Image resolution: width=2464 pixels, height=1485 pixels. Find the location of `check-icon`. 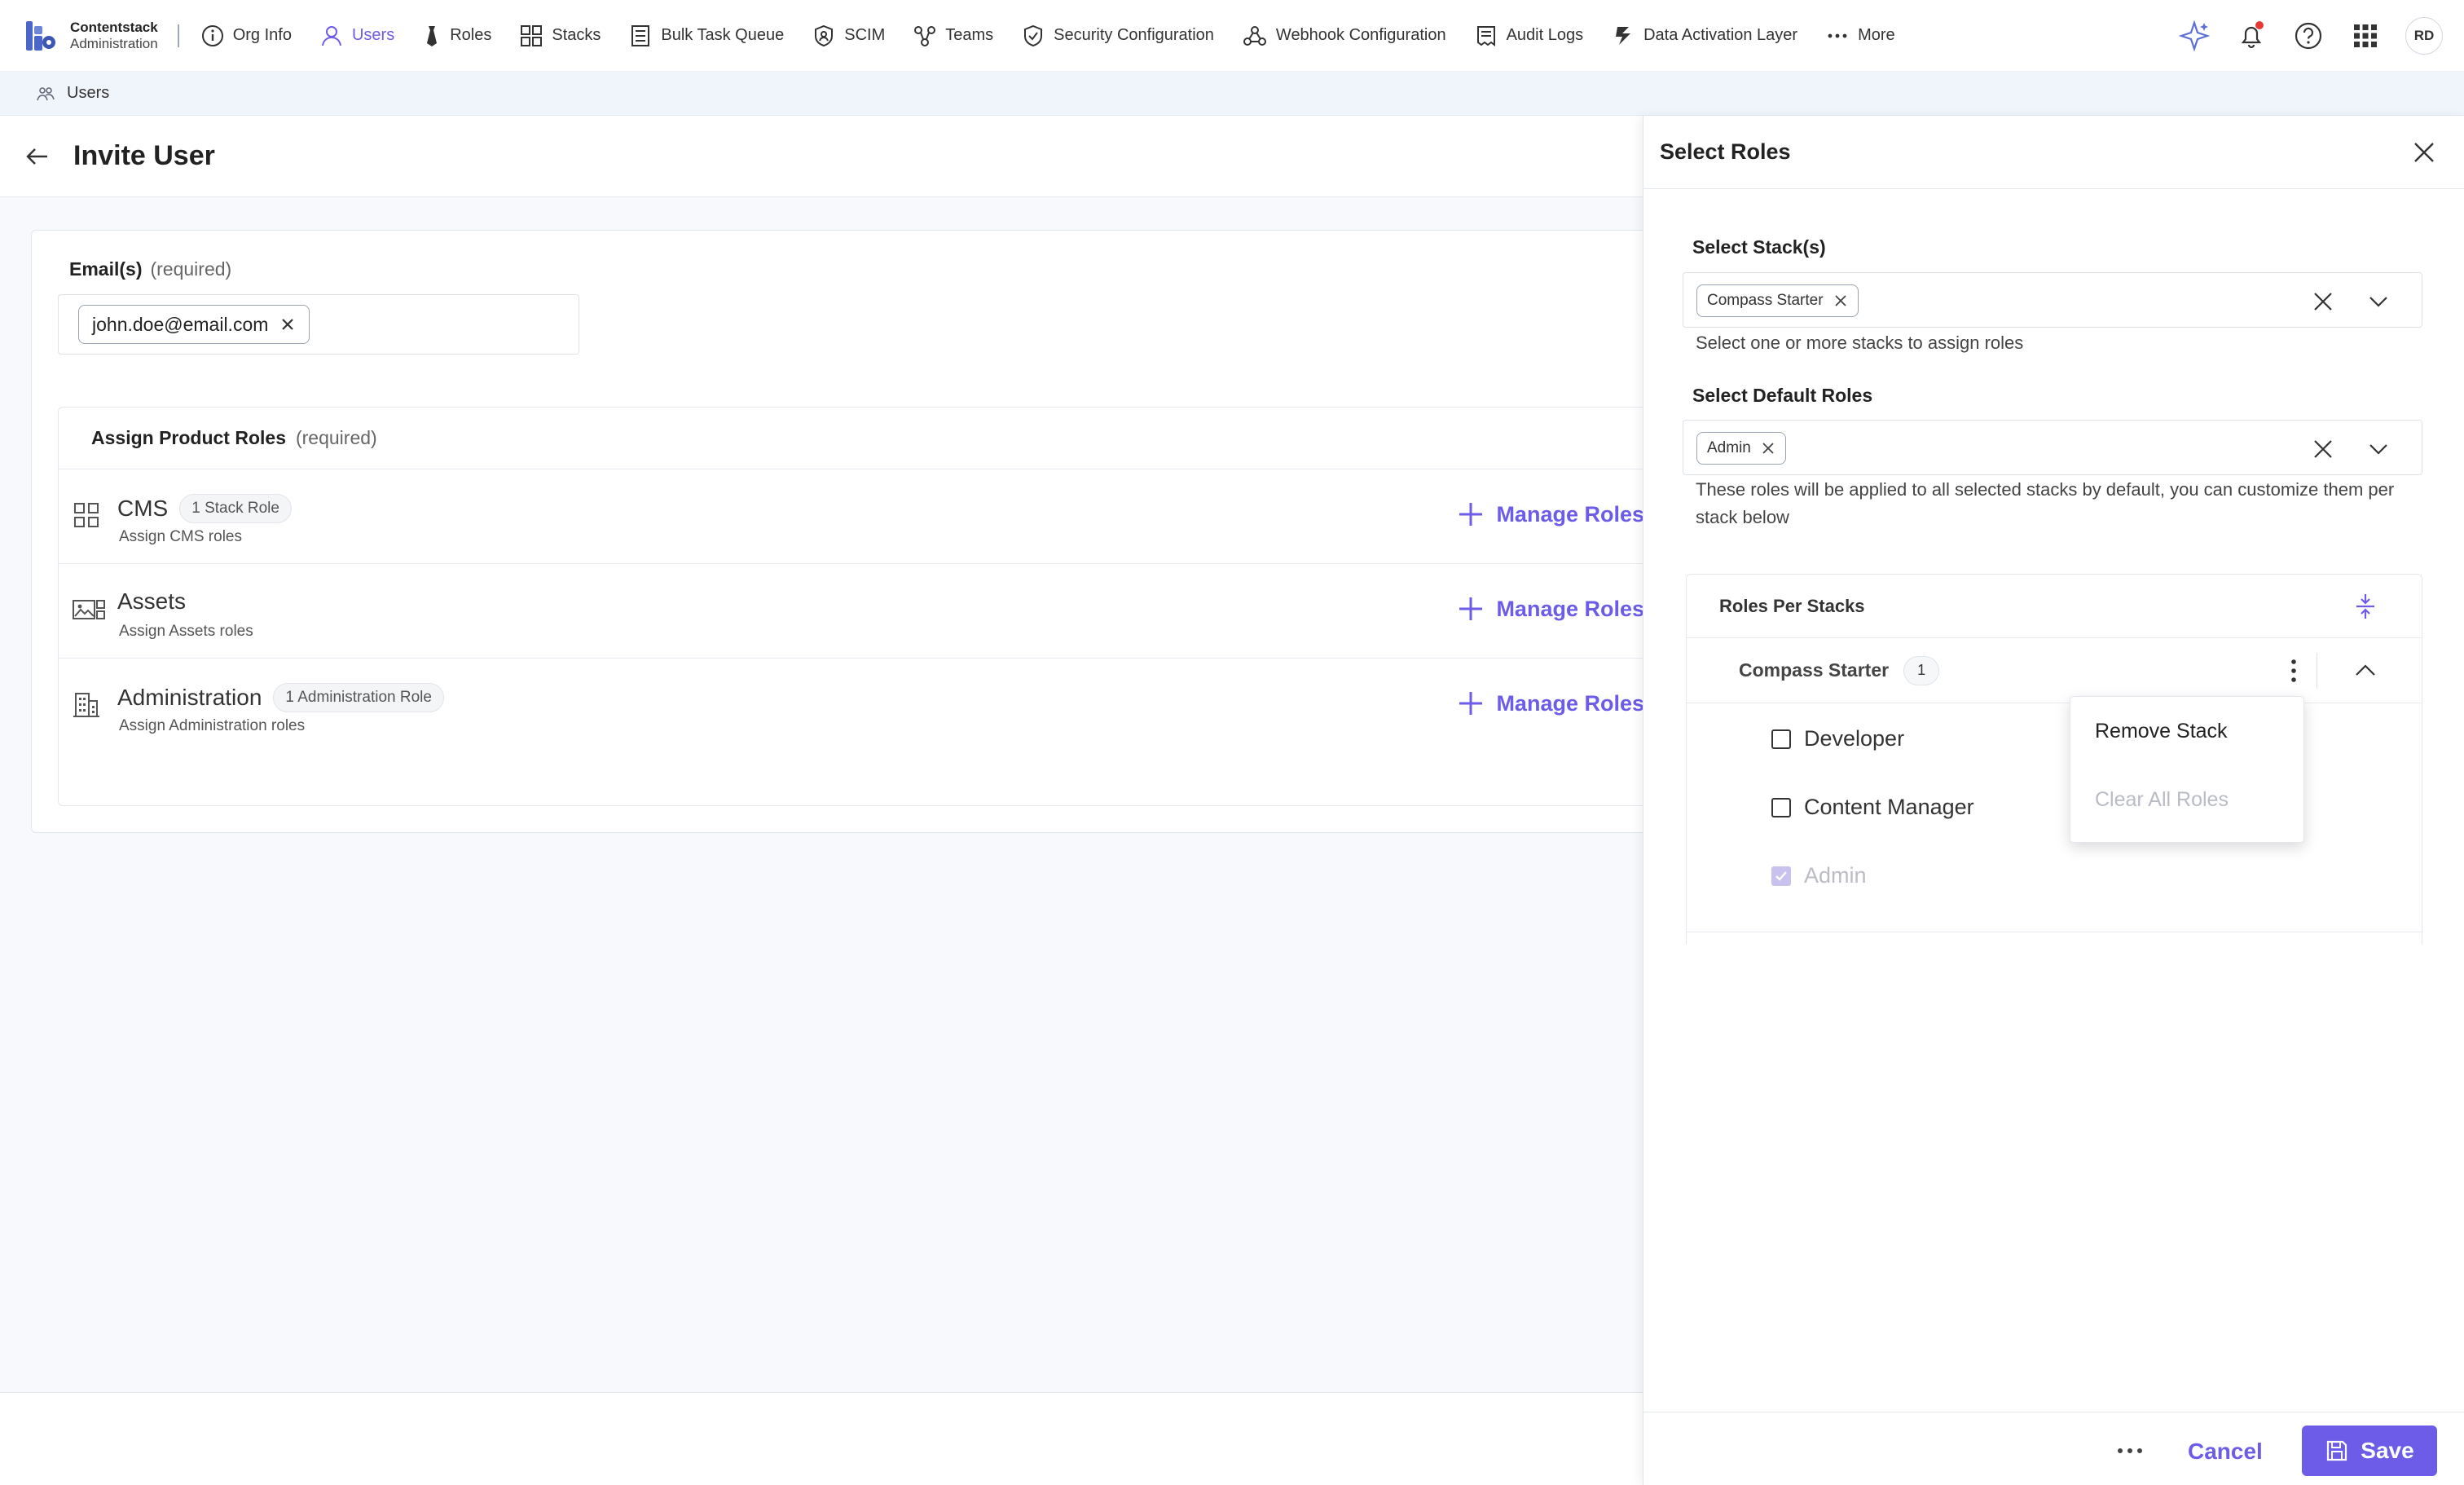

check-icon is located at coordinates (1781, 875).